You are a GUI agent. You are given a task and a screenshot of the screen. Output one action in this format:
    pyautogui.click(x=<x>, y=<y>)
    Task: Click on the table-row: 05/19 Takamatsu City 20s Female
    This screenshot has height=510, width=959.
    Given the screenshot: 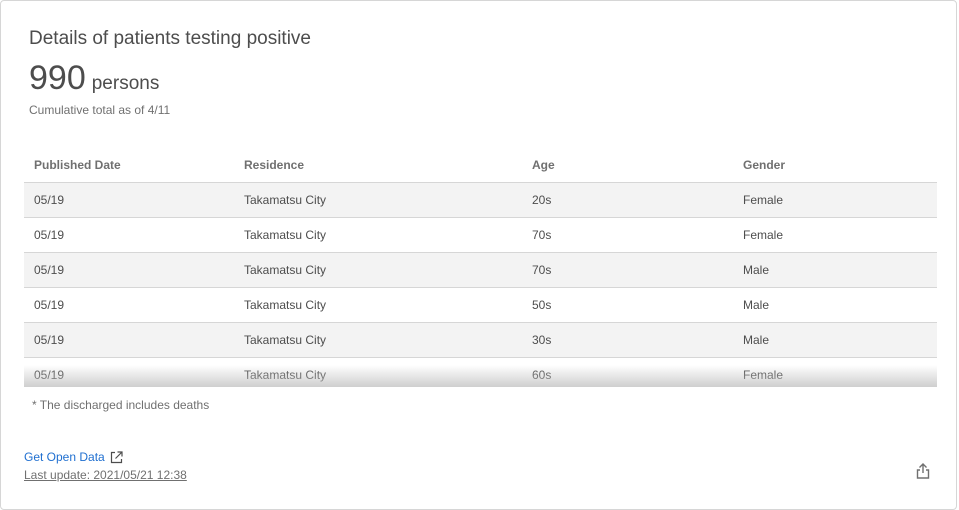 What is the action you would take?
    pyautogui.click(x=480, y=200)
    